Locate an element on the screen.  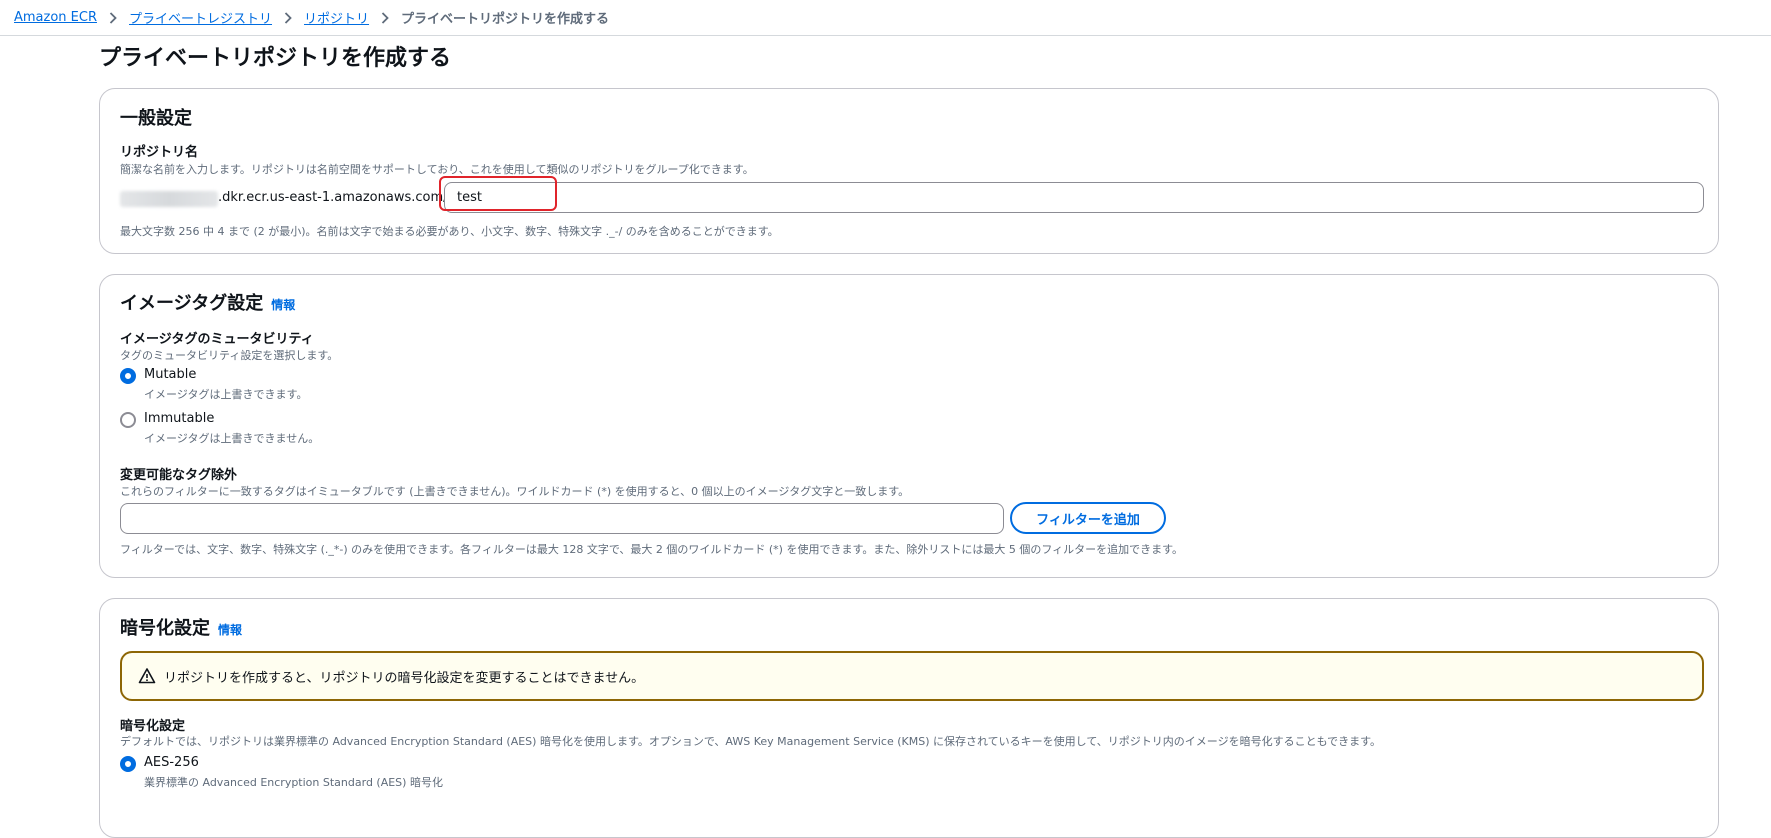
radio-mutable-description: イメージタグは上書きできます。 is located at coordinates (226, 394).